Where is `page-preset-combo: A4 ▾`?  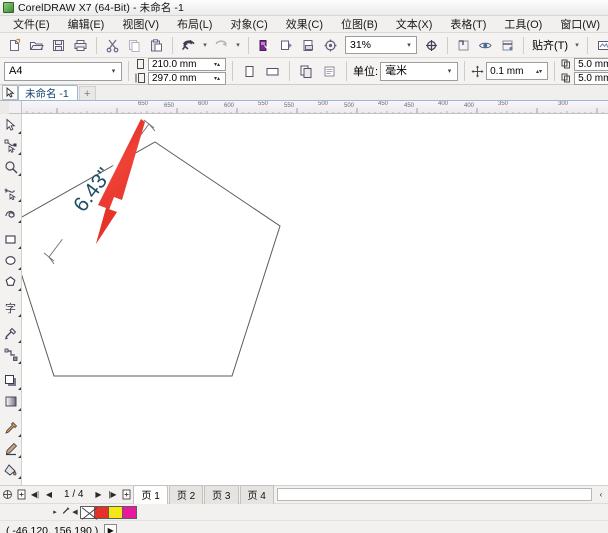 page-preset-combo: A4 ▾ is located at coordinates (63, 71).